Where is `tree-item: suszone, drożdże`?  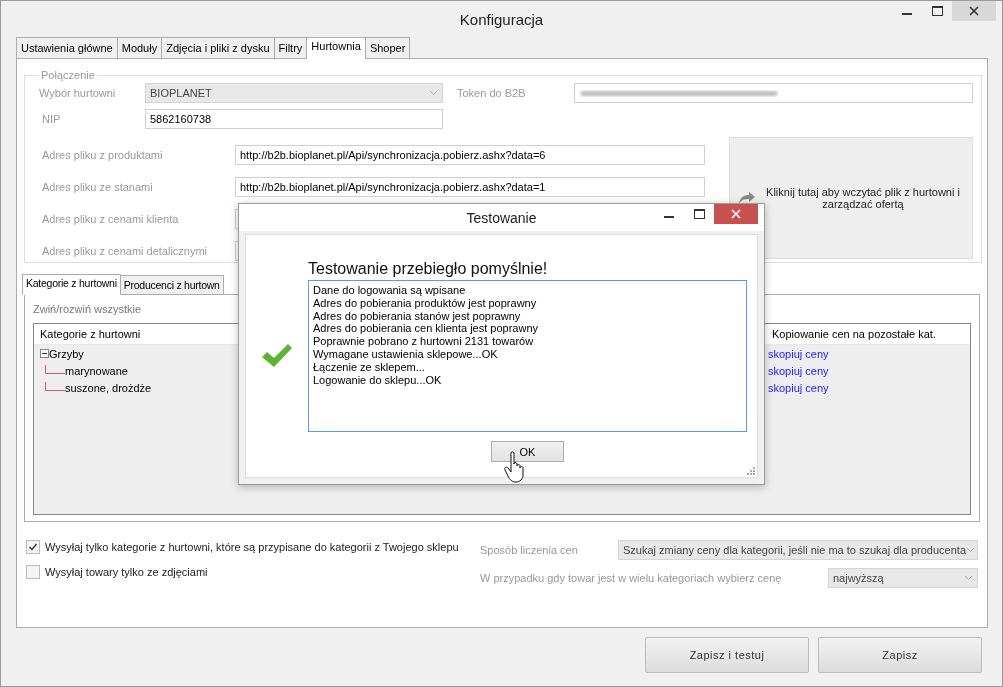
tree-item: suszone, drożdże is located at coordinates (108, 387).